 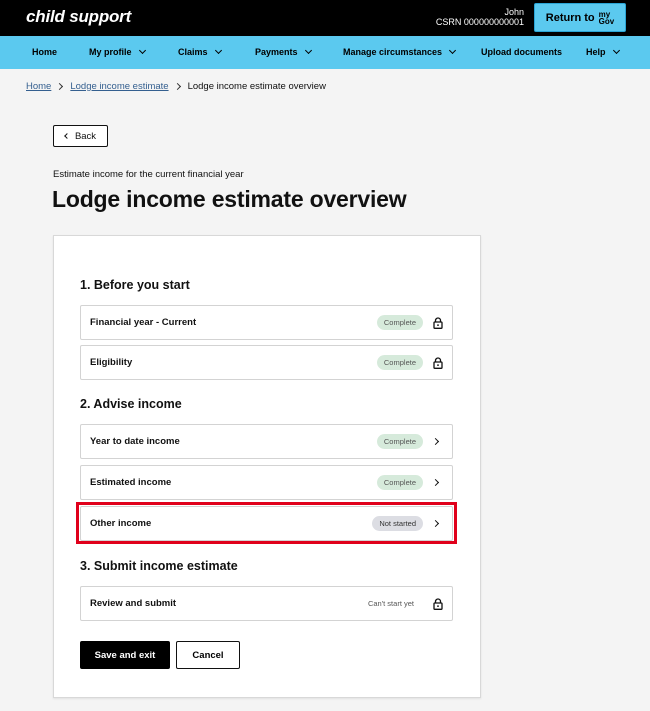 I want to click on breadcrumb-home-link: Home, so click(x=38, y=86).